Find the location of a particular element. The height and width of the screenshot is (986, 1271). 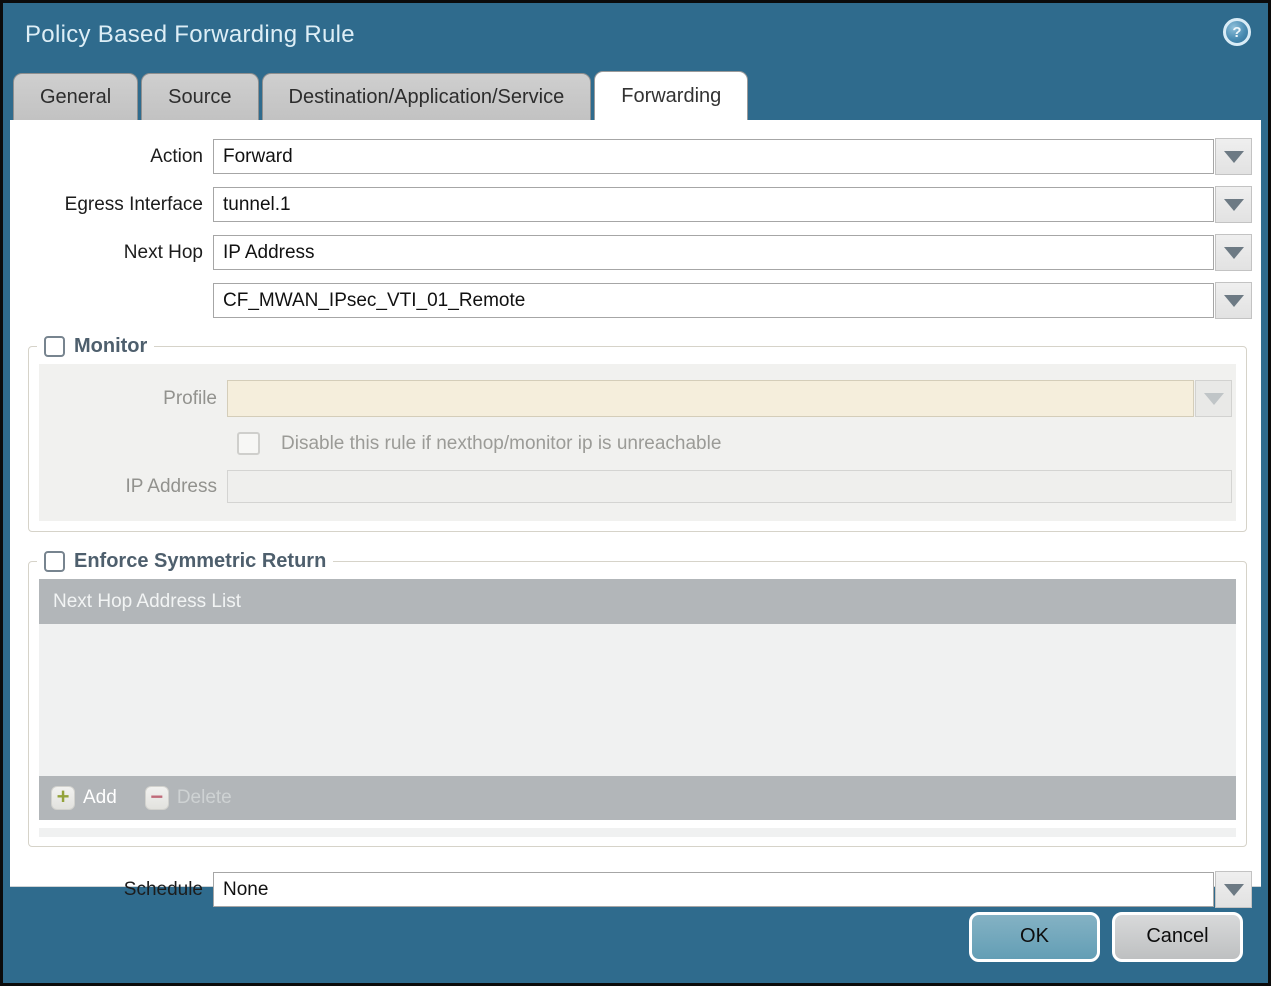

monitor-legend: Monitor is located at coordinates (95, 346).